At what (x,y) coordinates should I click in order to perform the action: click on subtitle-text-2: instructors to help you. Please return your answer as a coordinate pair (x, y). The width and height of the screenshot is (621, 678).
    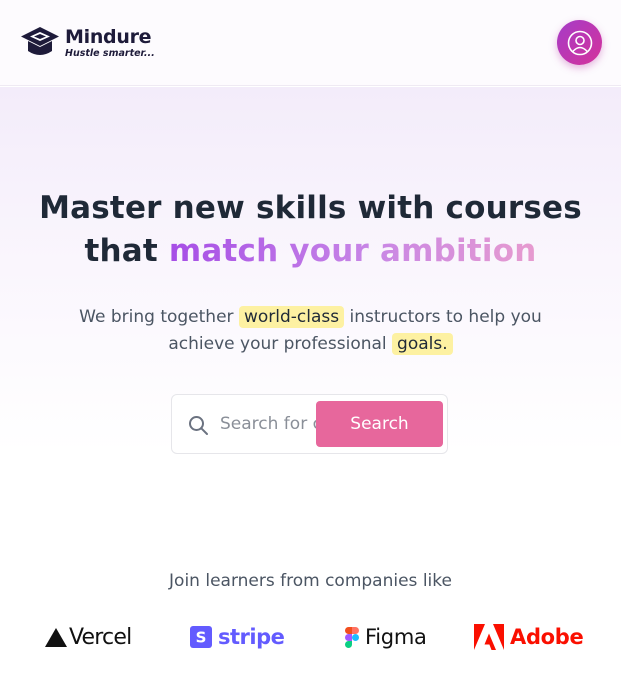
    Looking at the image, I should click on (443, 317).